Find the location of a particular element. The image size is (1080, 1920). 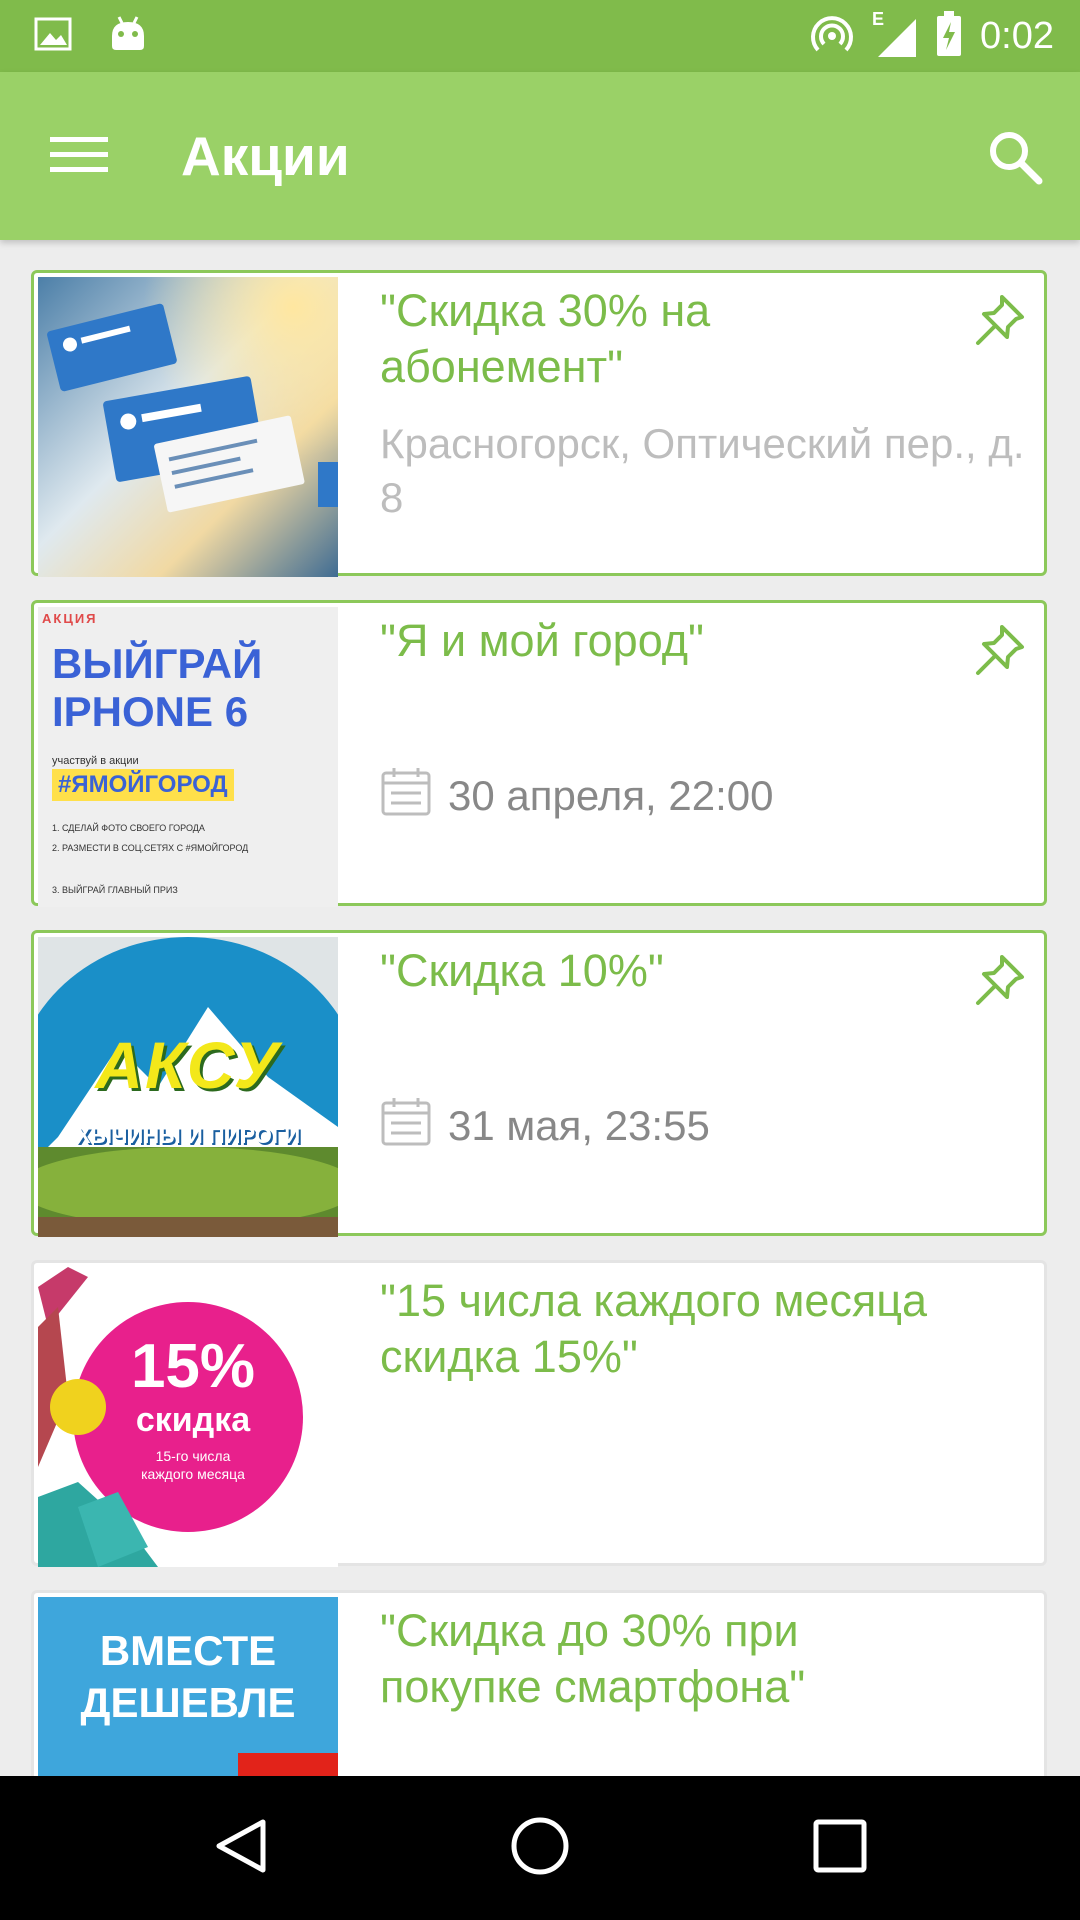

promotion-title: "Скидка 30% на абонемент" is located at coordinates (545, 338).